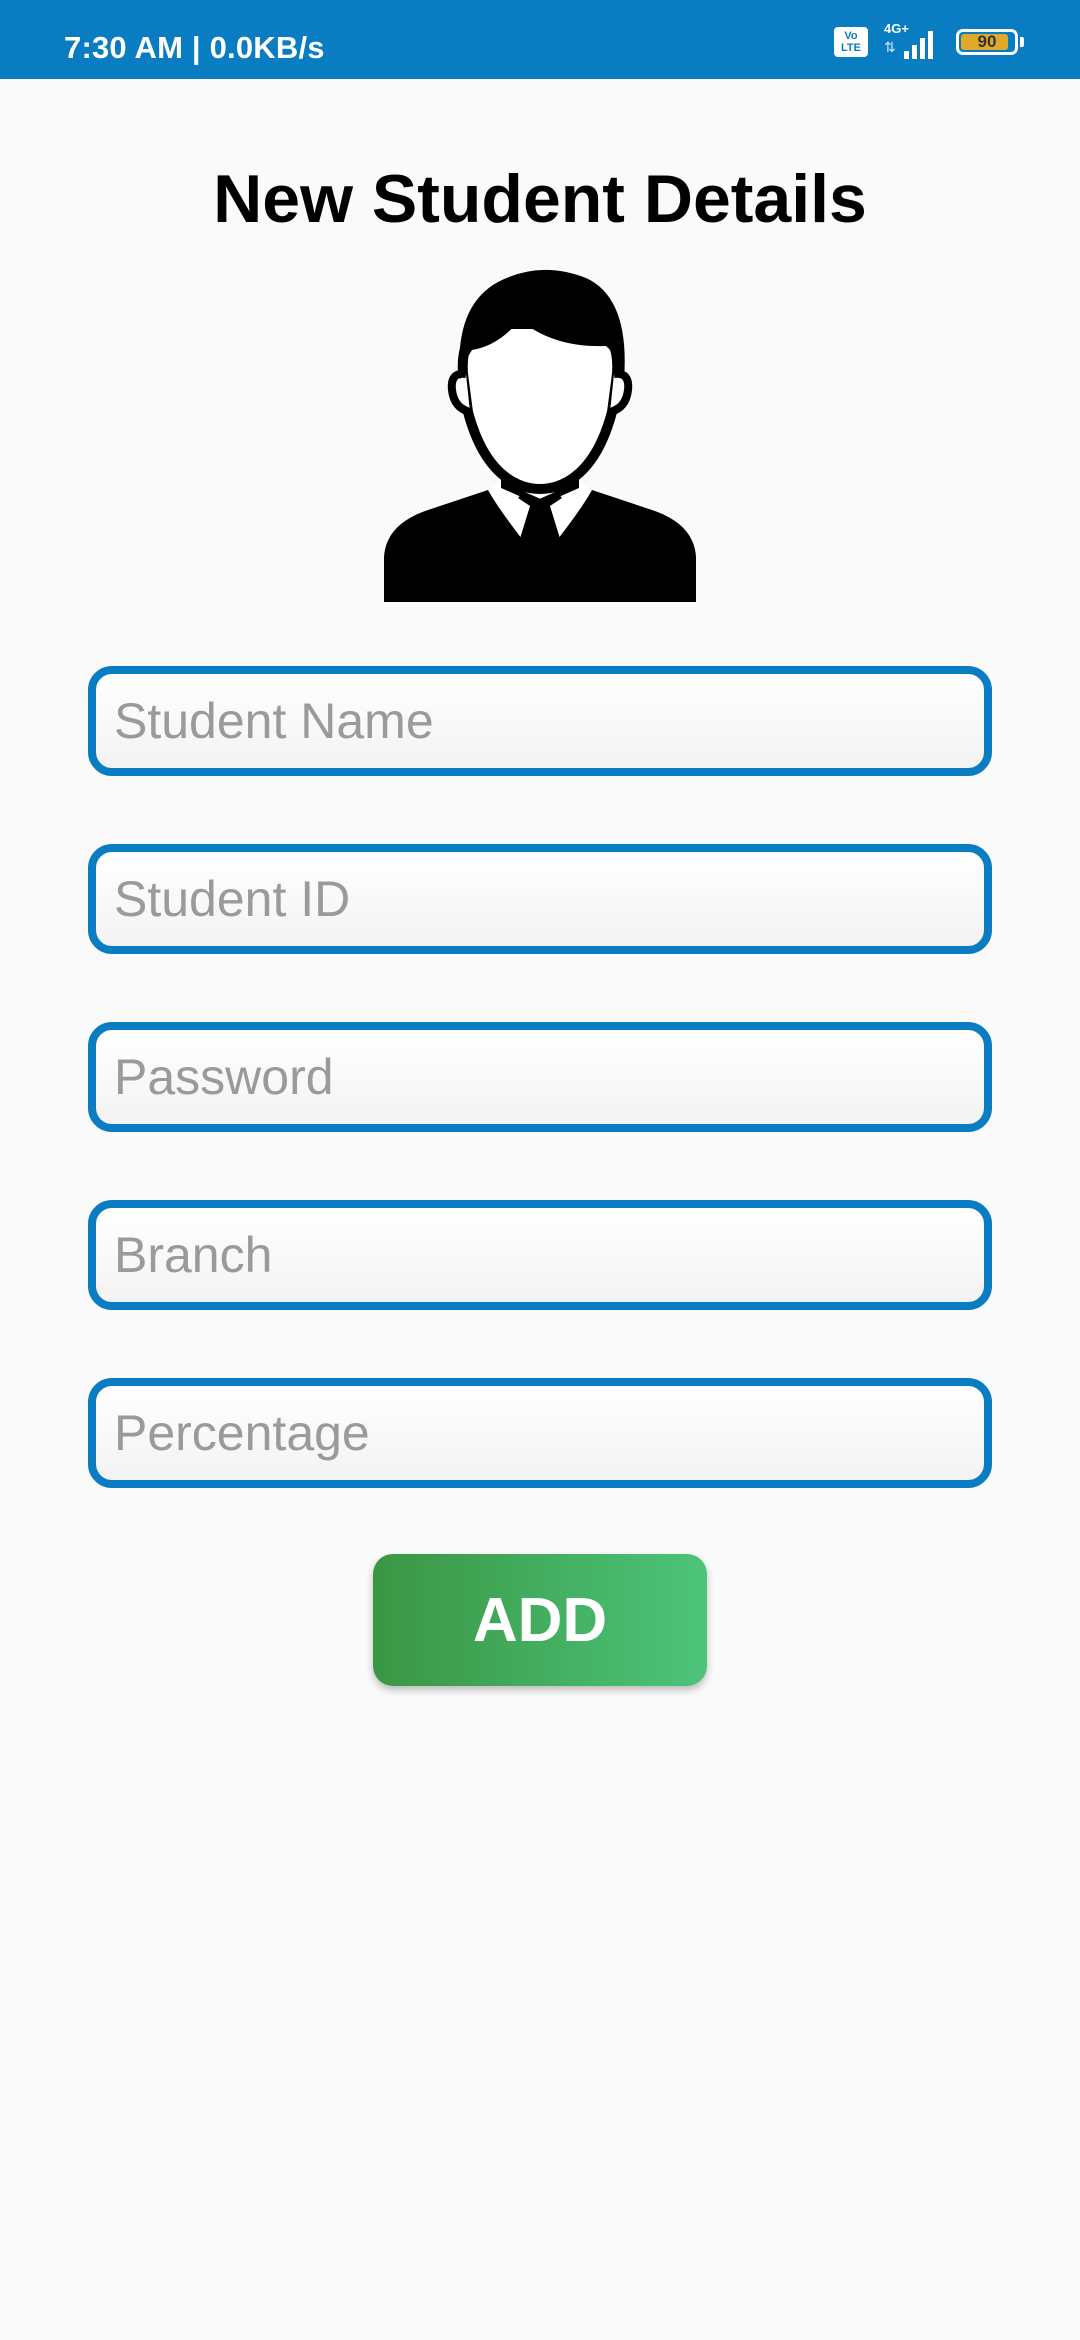  I want to click on student-id-field, so click(540, 899).